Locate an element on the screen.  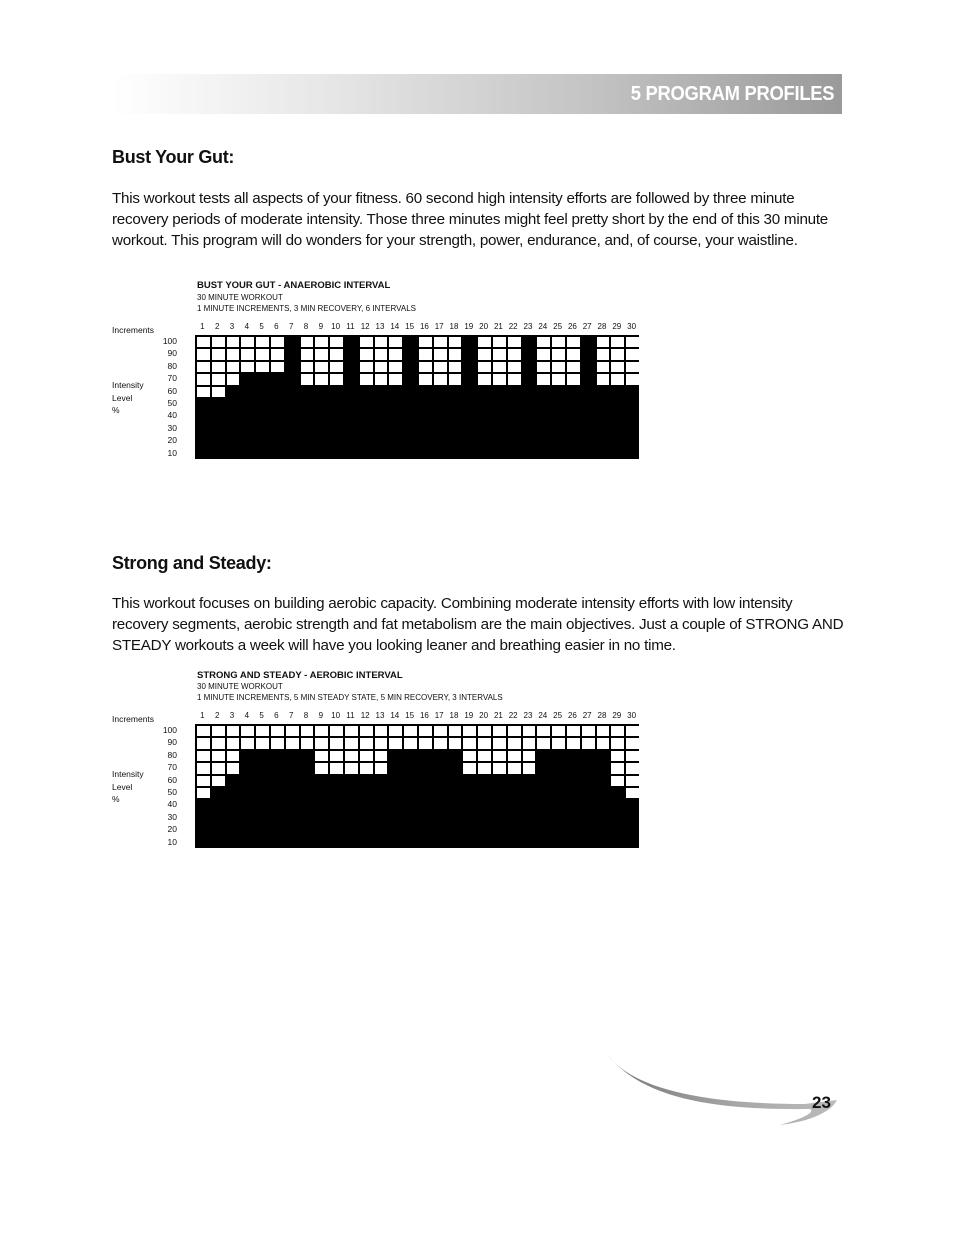
x-tick-label: 27 is located at coordinates (587, 326).